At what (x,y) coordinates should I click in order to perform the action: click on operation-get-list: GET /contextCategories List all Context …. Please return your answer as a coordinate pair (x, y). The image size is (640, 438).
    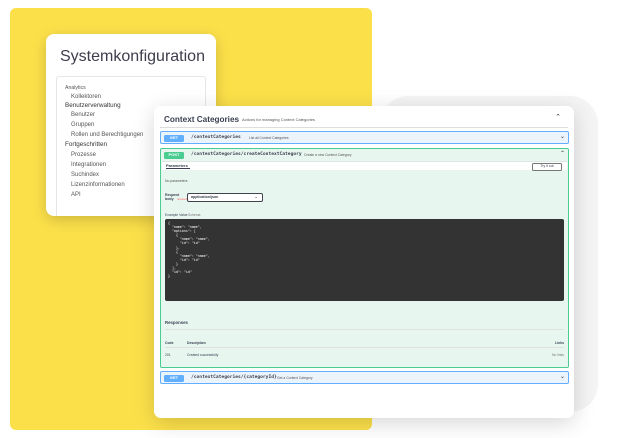
    Looking at the image, I should click on (364, 137).